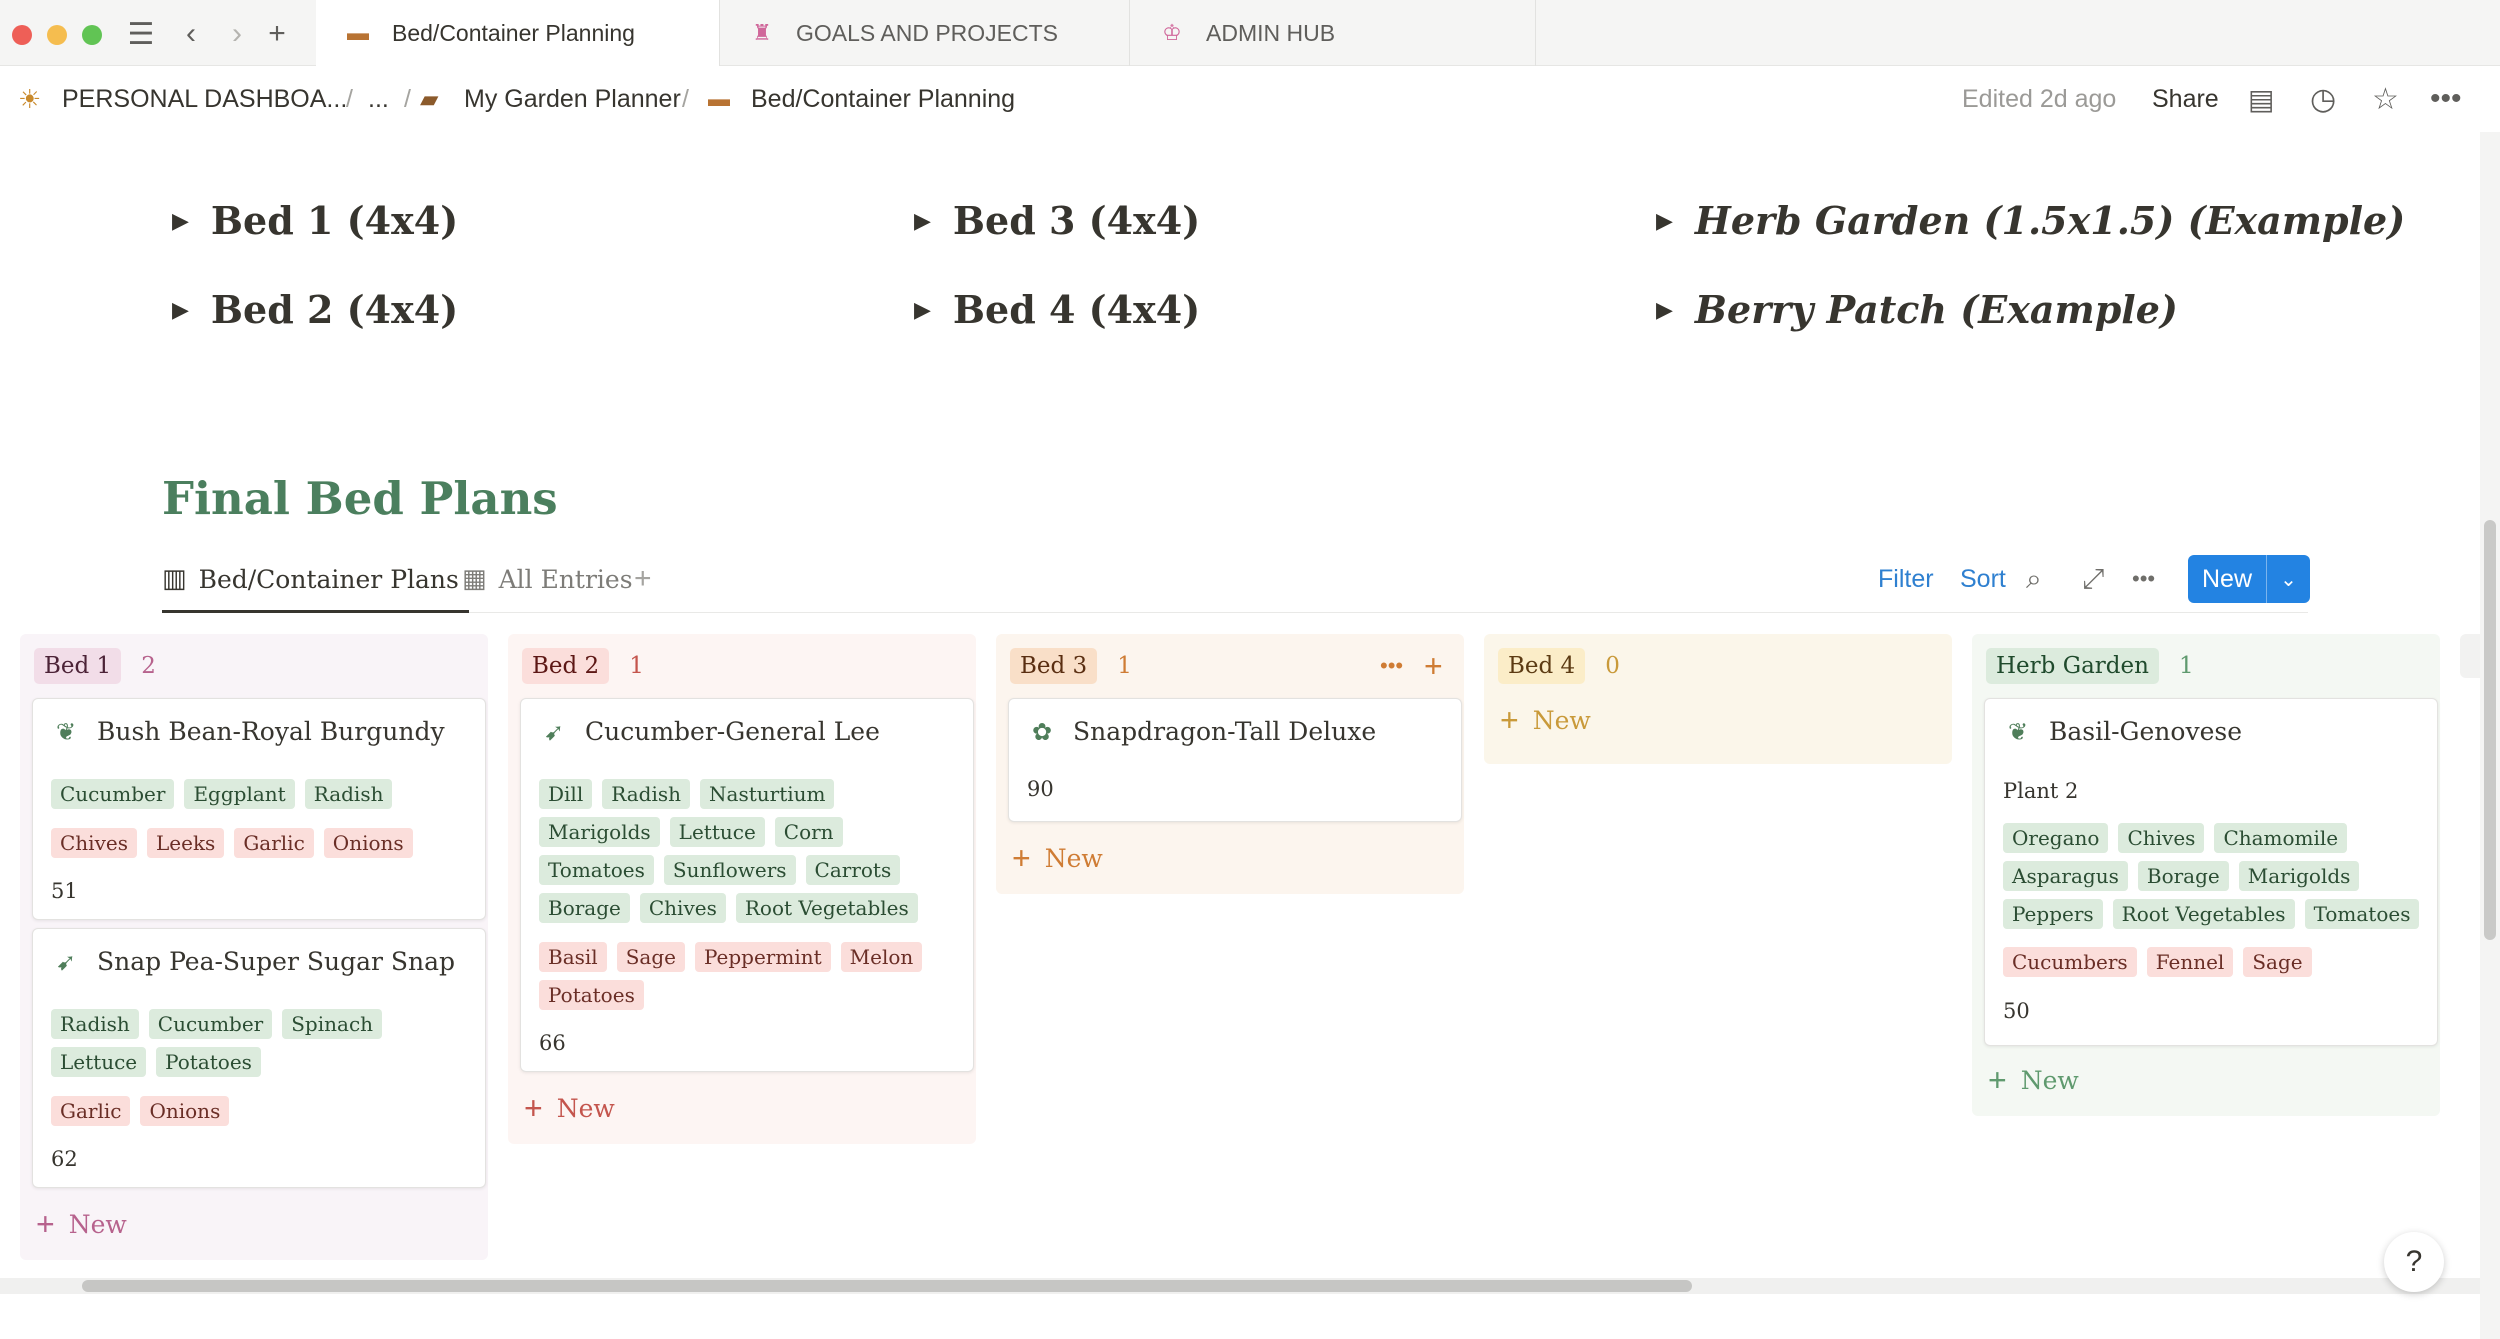 This screenshot has height=1339, width=2500. What do you see at coordinates (2185, 99) in the screenshot?
I see `share-button: Share` at bounding box center [2185, 99].